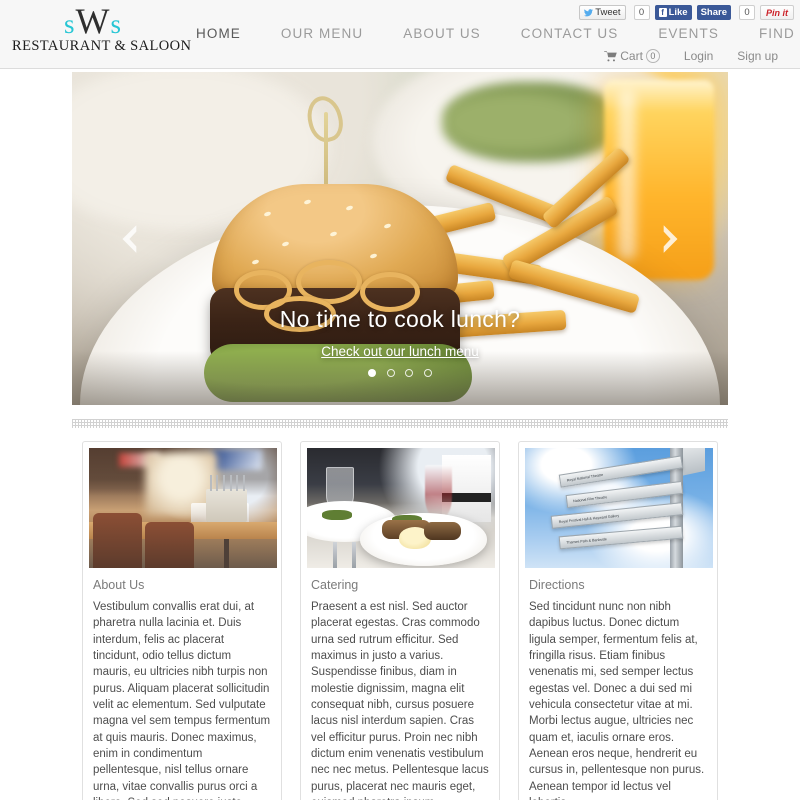  I want to click on cart-count-badge: 0, so click(652, 56).